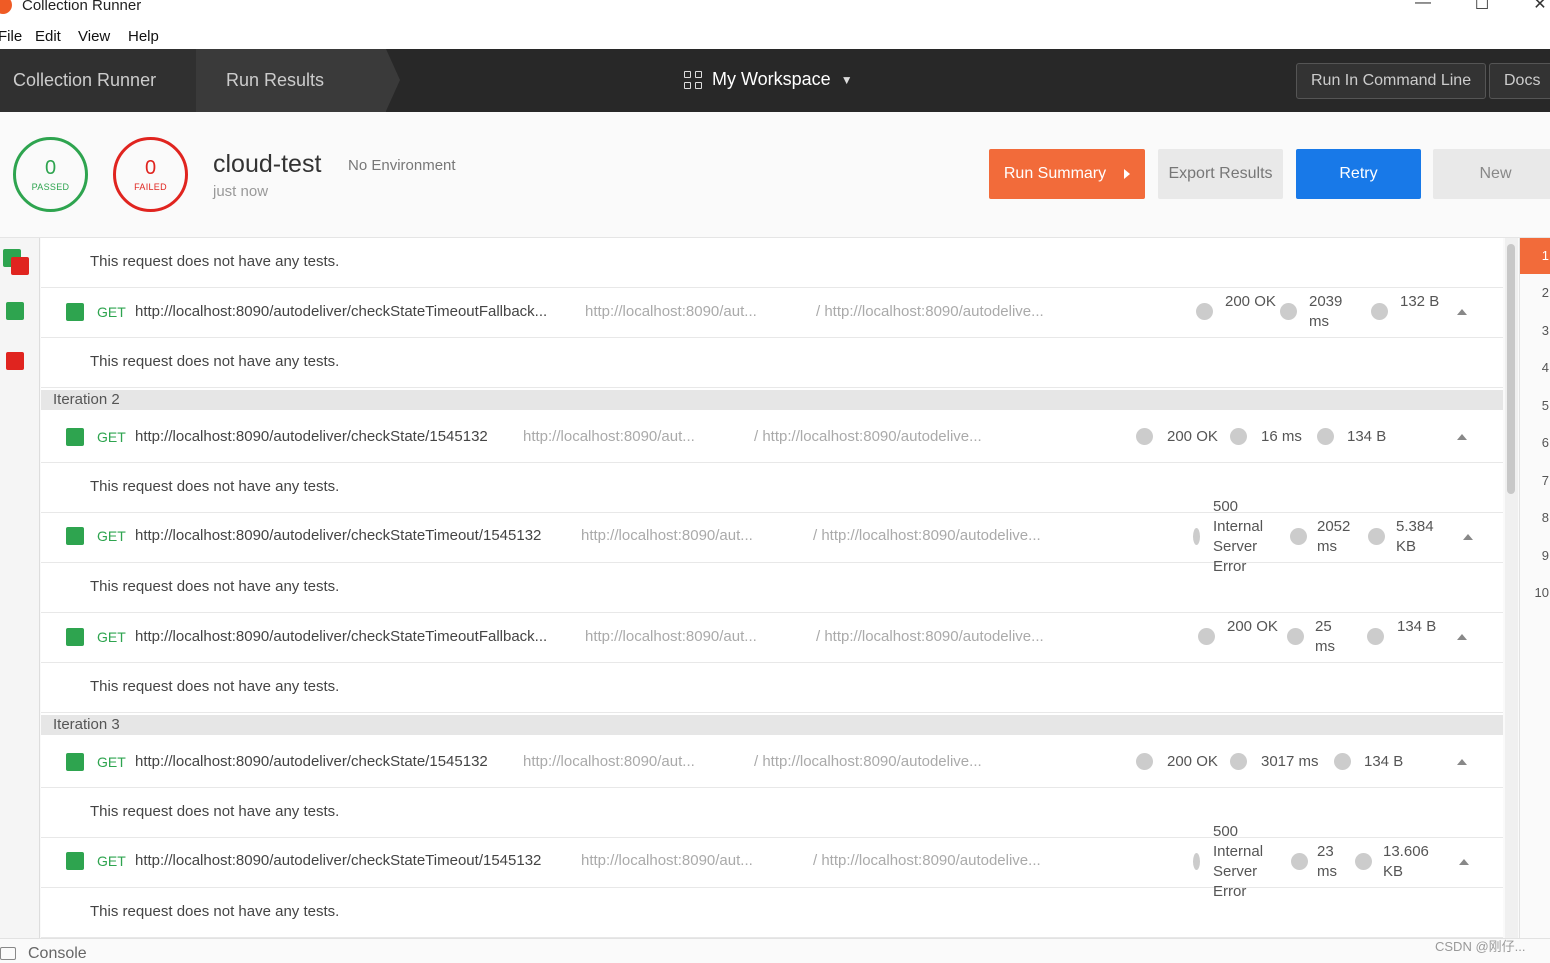 This screenshot has width=1550, height=963. I want to click on passed-label: PASSED, so click(50, 187).